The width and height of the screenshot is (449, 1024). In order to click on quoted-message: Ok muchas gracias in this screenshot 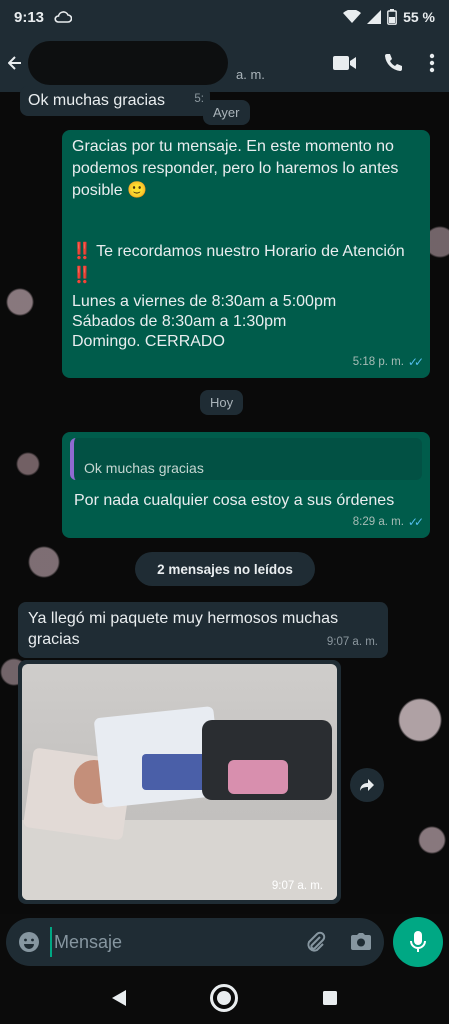, I will do `click(246, 459)`.